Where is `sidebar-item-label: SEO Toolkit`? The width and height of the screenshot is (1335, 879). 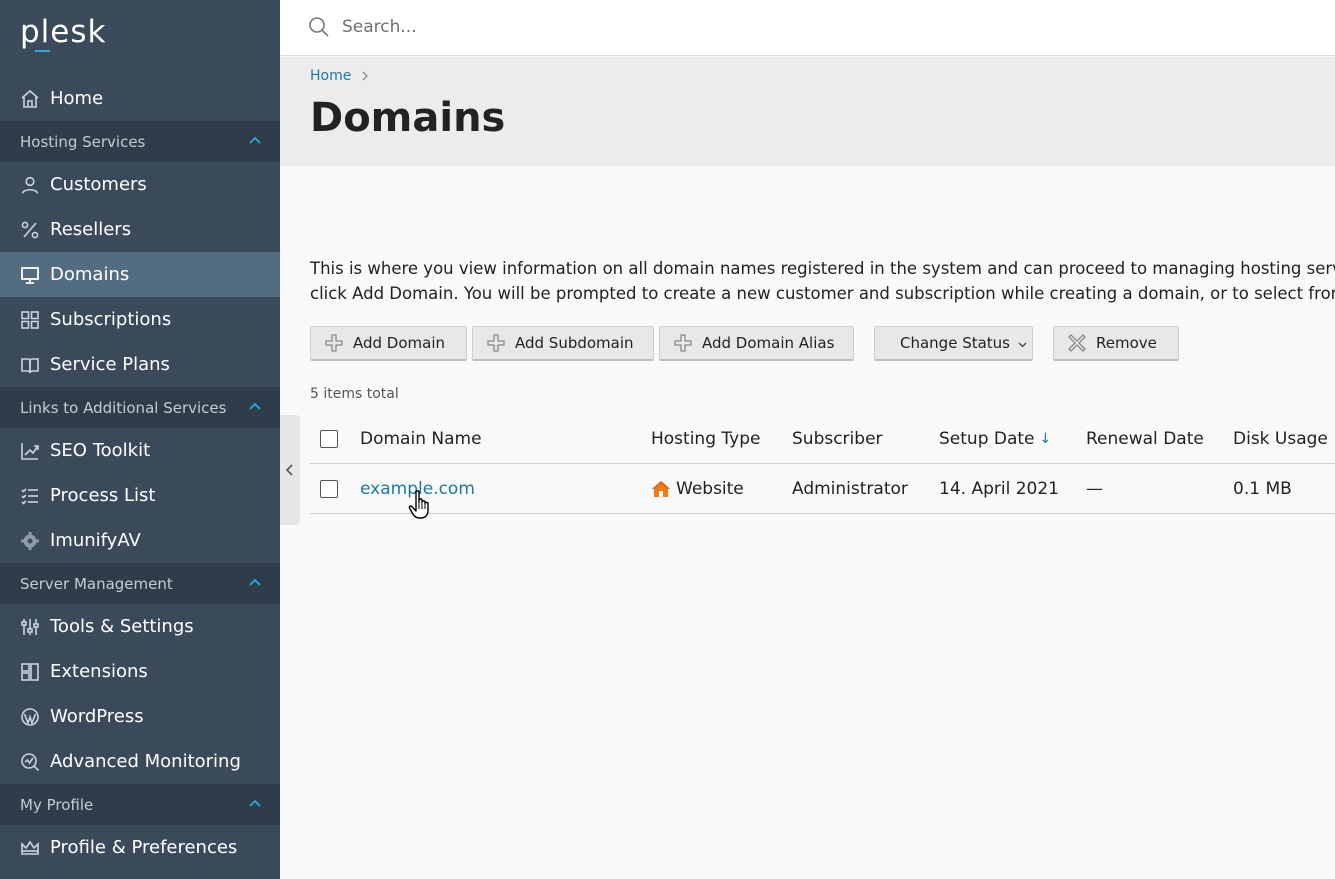 sidebar-item-label: SEO Toolkit is located at coordinates (100, 450).